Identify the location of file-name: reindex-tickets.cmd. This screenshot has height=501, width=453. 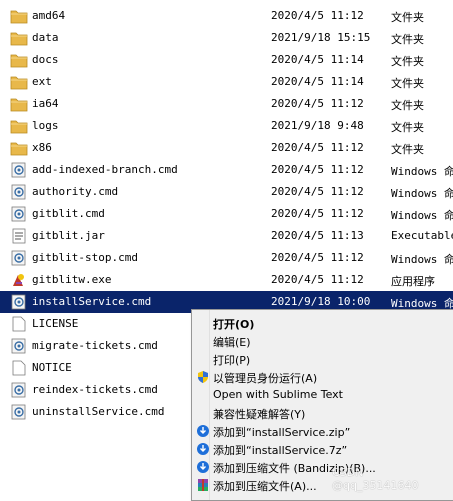
(95, 389).